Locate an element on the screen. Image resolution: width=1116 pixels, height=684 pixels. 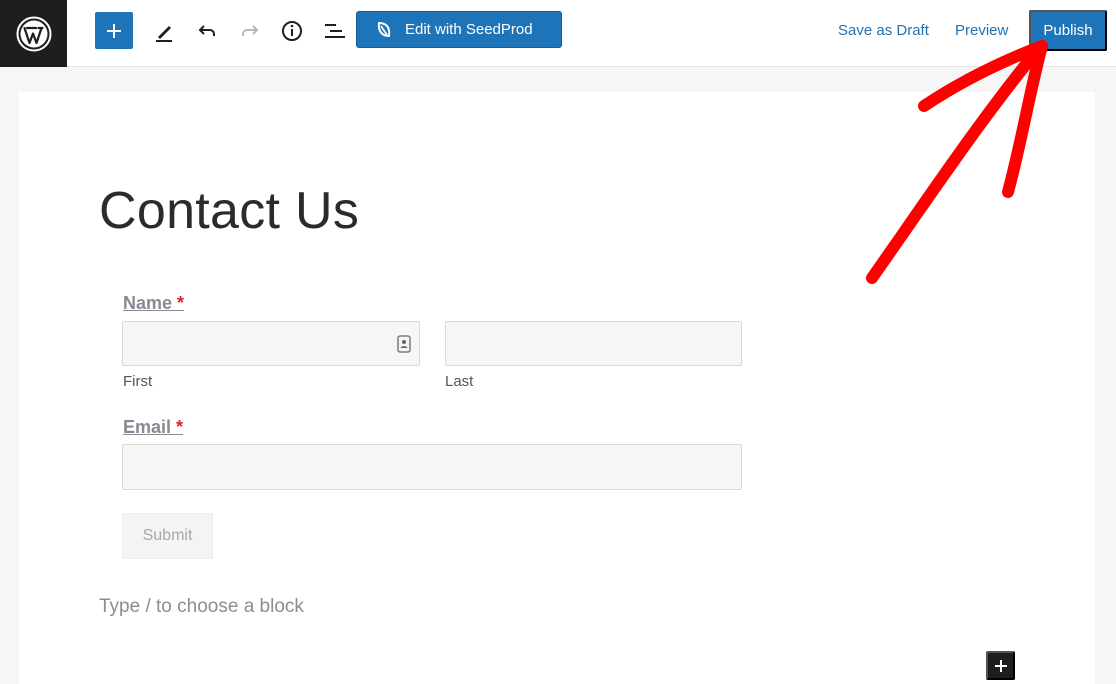
email-required-mark: * is located at coordinates (180, 427).